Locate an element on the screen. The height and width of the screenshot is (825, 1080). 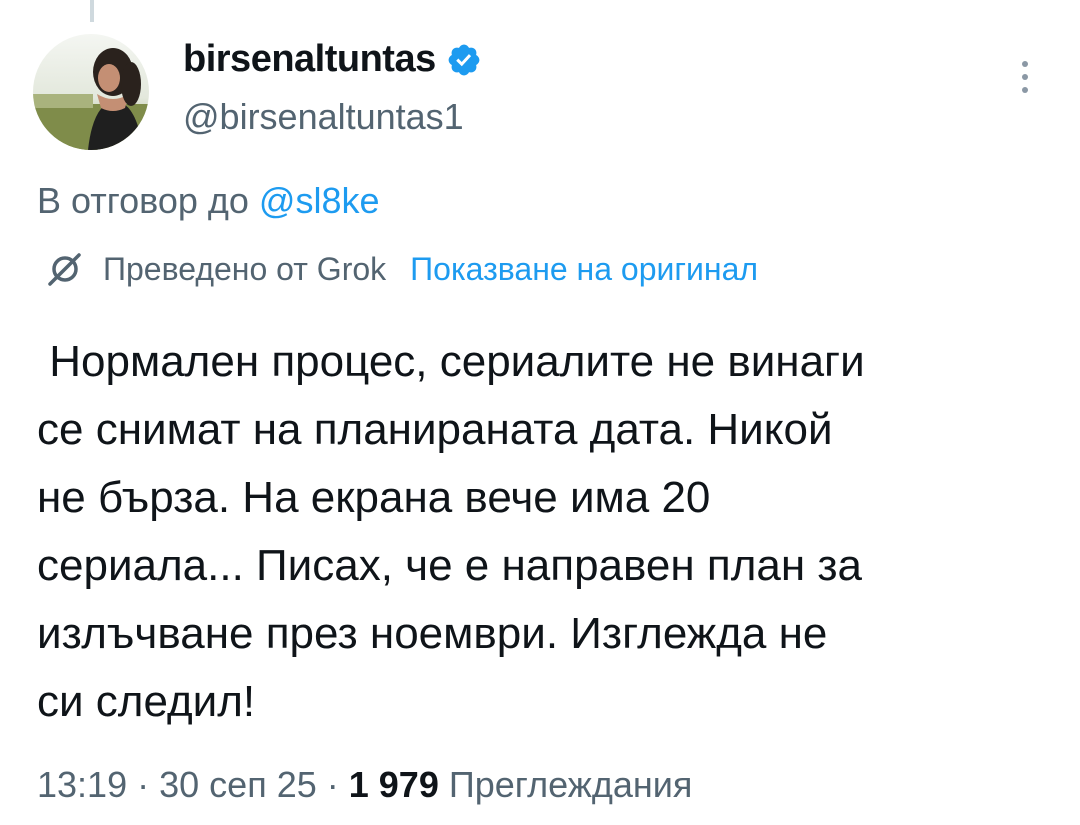
author-display-name: birsenaltuntas is located at coordinates (309, 59).